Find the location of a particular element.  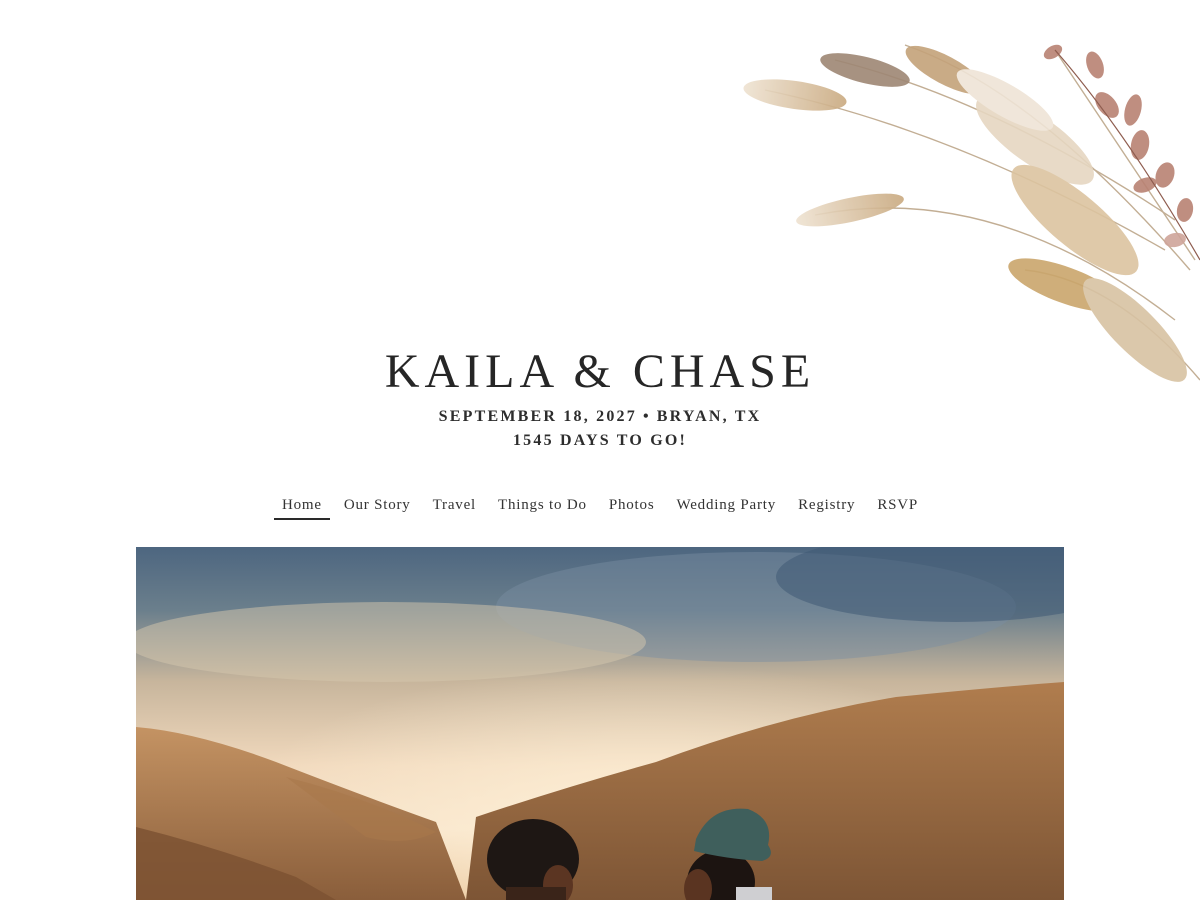

event-location: BRYAN, TX is located at coordinates (709, 416).